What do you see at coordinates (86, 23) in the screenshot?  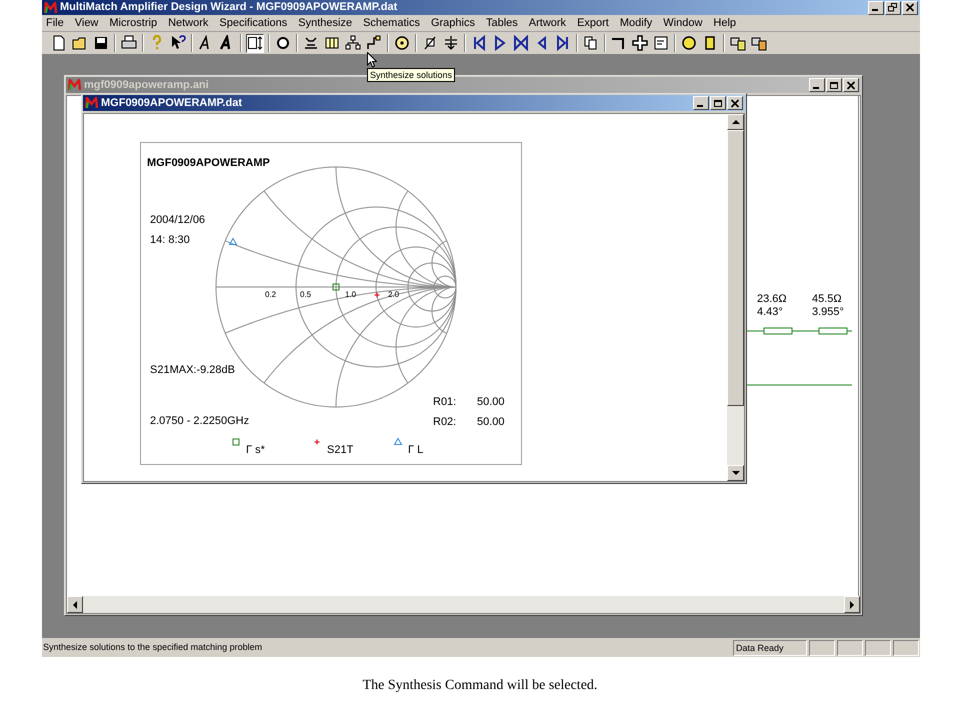 I see `menu-item: View` at bounding box center [86, 23].